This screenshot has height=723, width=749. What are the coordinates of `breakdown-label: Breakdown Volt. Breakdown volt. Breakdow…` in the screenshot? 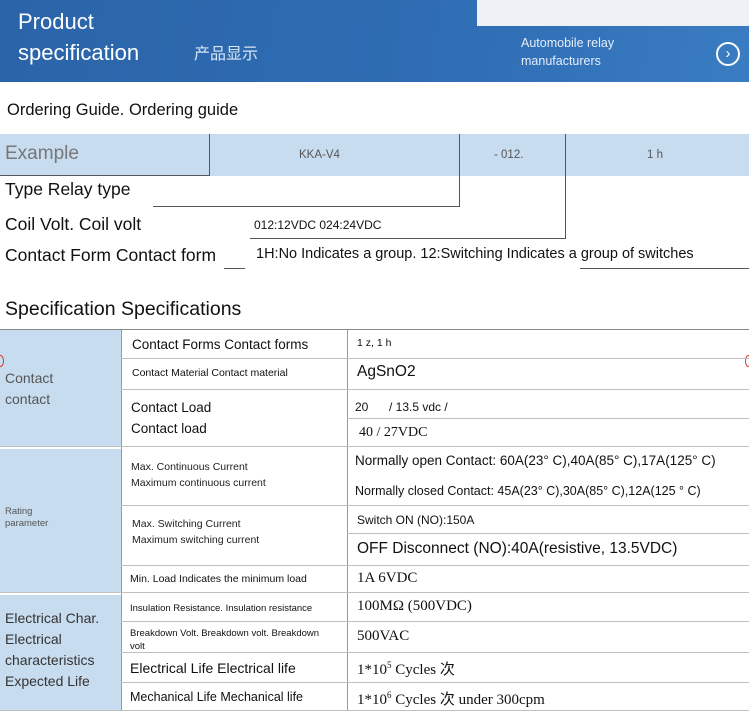 It's located at (225, 640).